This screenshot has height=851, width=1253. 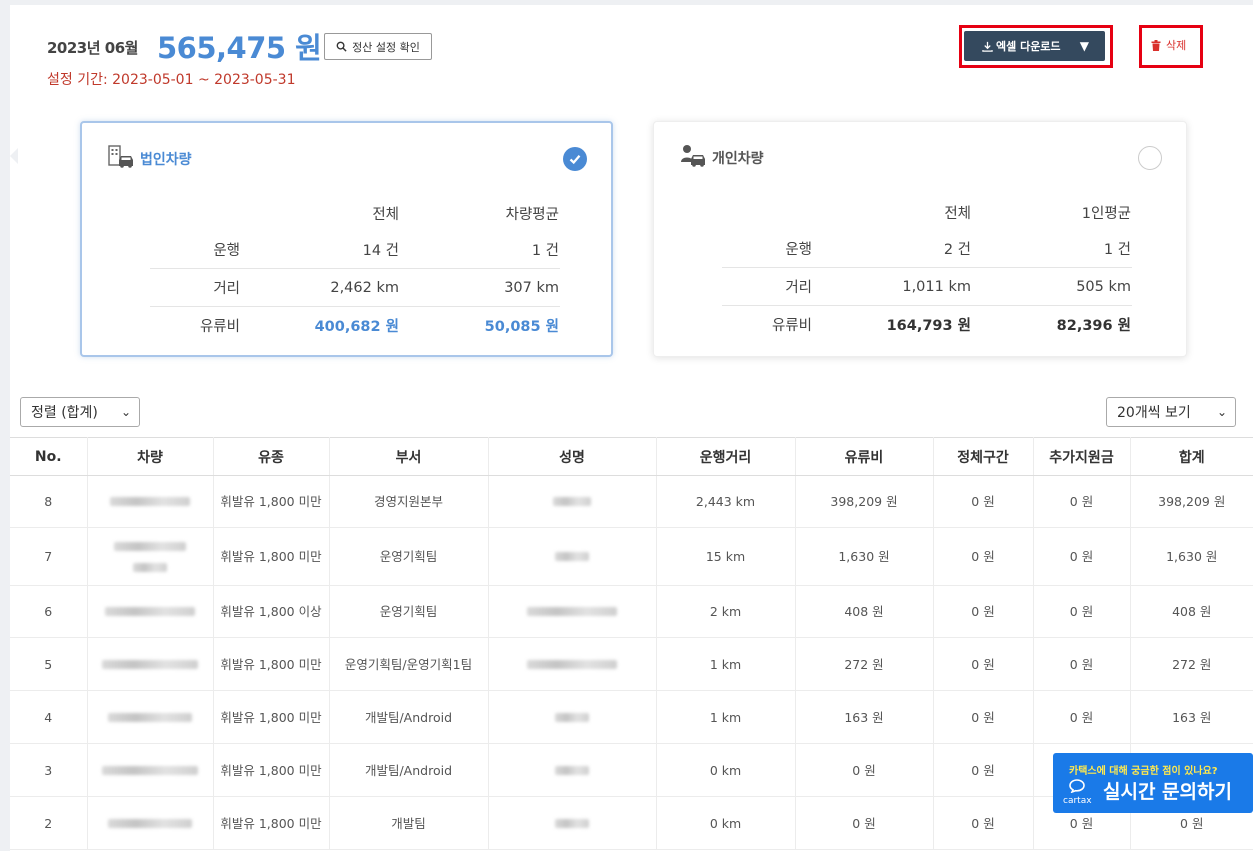 I want to click on cell-dept: 경영지원본부, so click(x=409, y=501).